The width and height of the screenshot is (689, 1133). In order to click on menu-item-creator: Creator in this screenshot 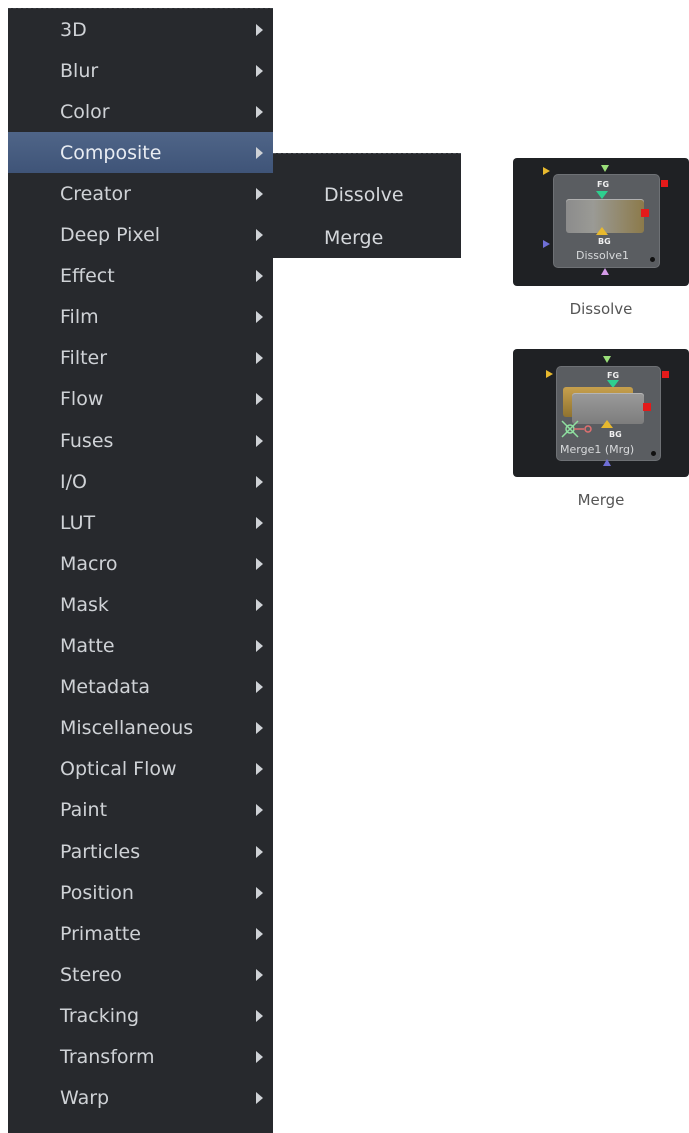, I will do `click(140, 193)`.